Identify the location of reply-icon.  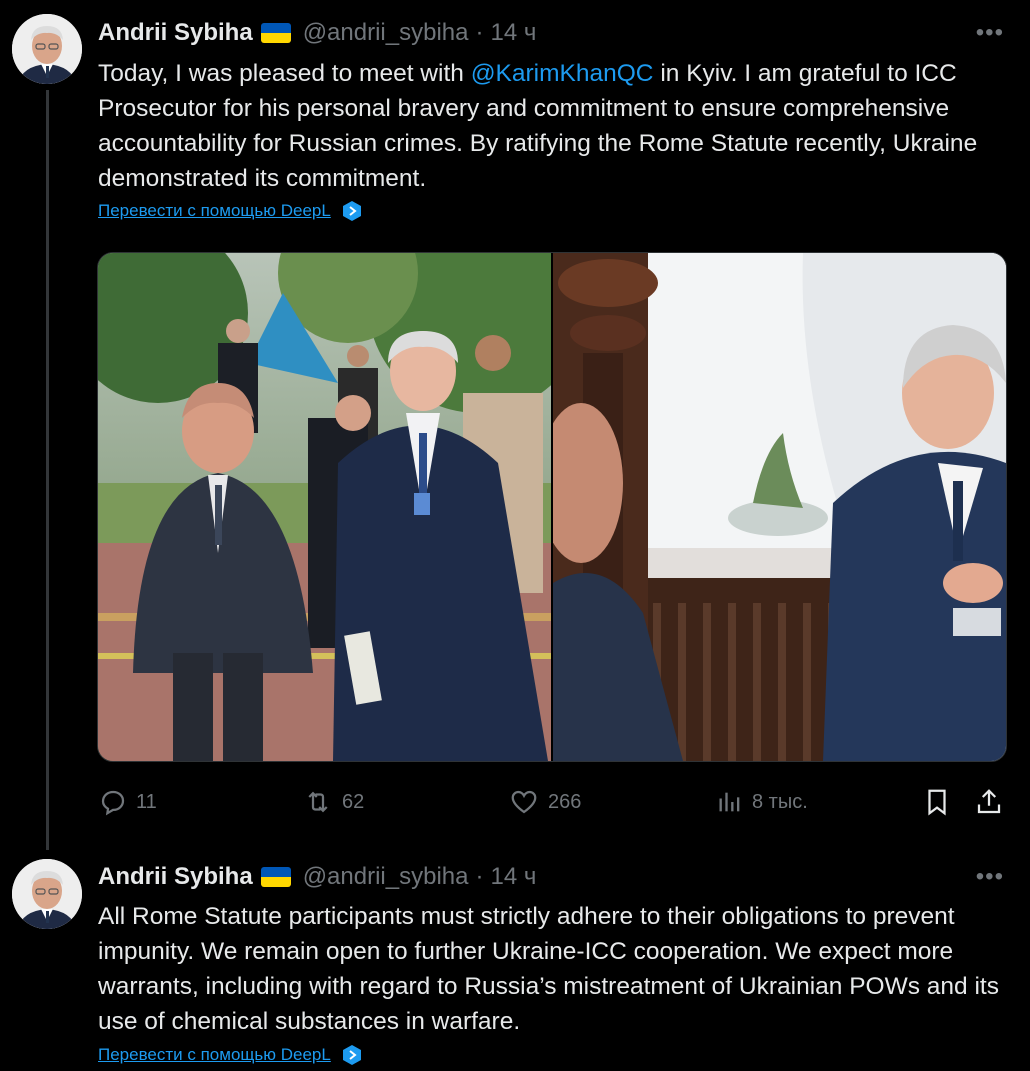
(113, 802).